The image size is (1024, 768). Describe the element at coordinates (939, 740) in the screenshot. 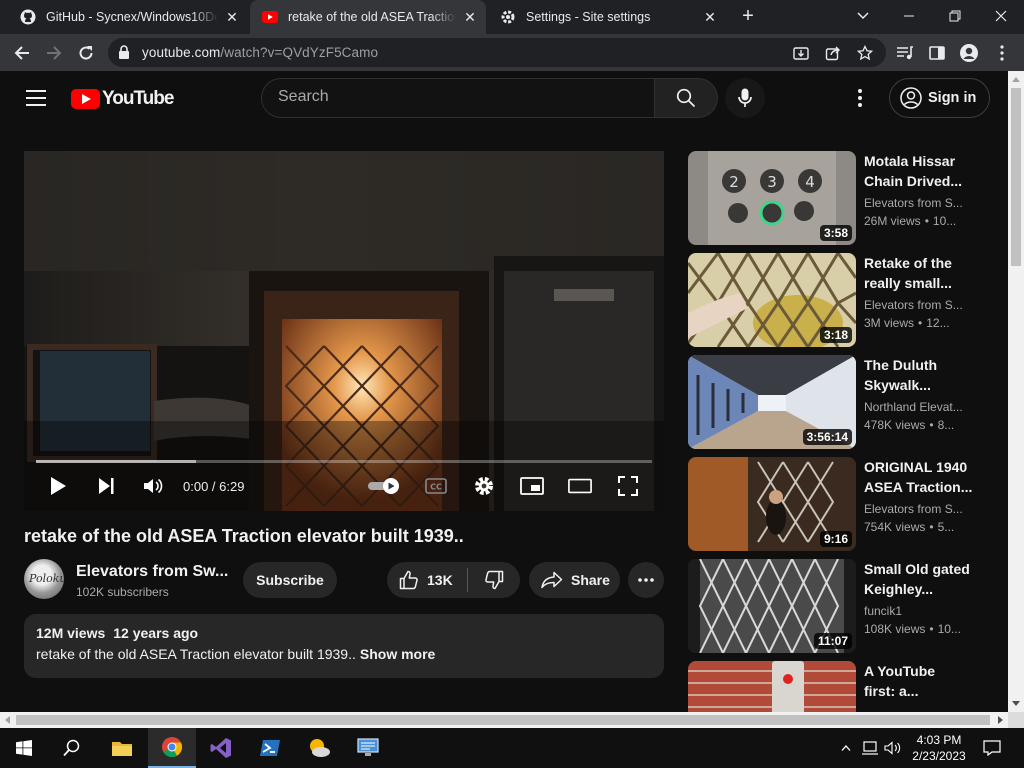

I see `clock-time: 4:03 PM` at that location.